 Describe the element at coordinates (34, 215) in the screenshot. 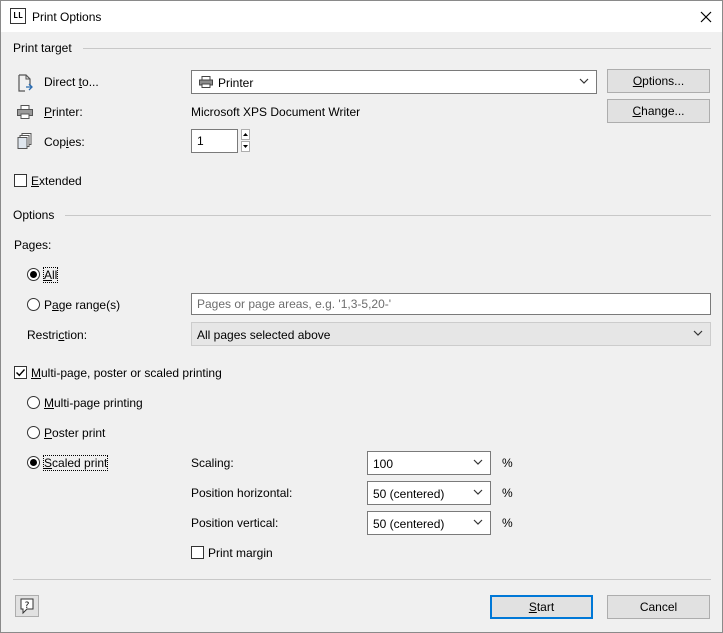

I see `options-group-label: Options` at that location.